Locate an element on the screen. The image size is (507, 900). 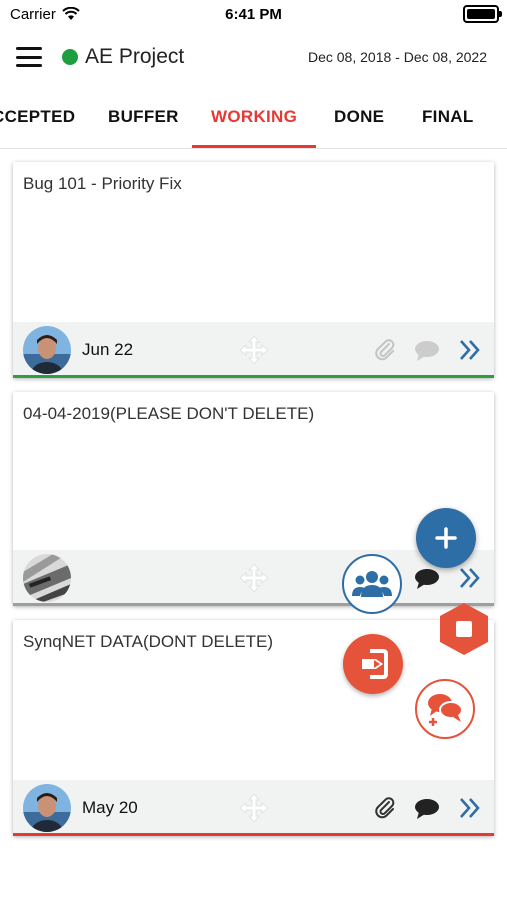
task-title: Bug 101 - Priority Fix is located at coordinates (102, 183).